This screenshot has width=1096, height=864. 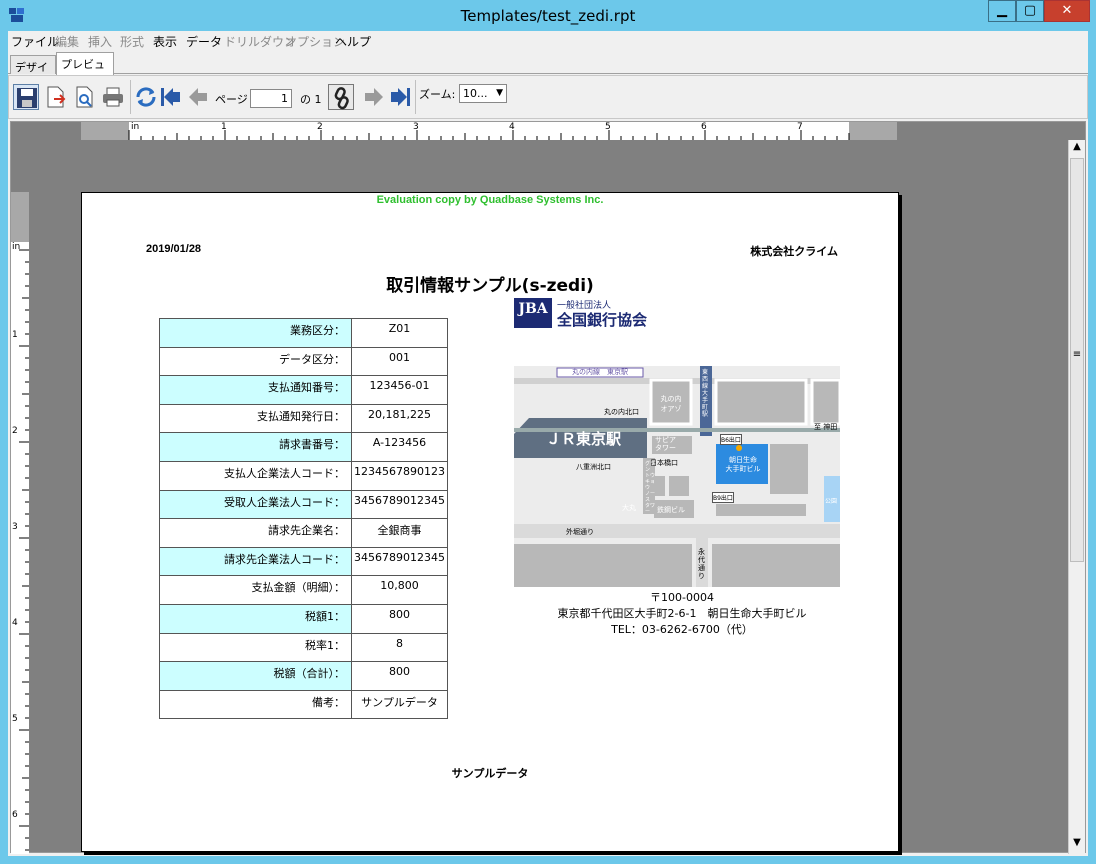 What do you see at coordinates (255, 504) in the screenshot?
I see `field-label: 受取人企業法人コード：` at bounding box center [255, 504].